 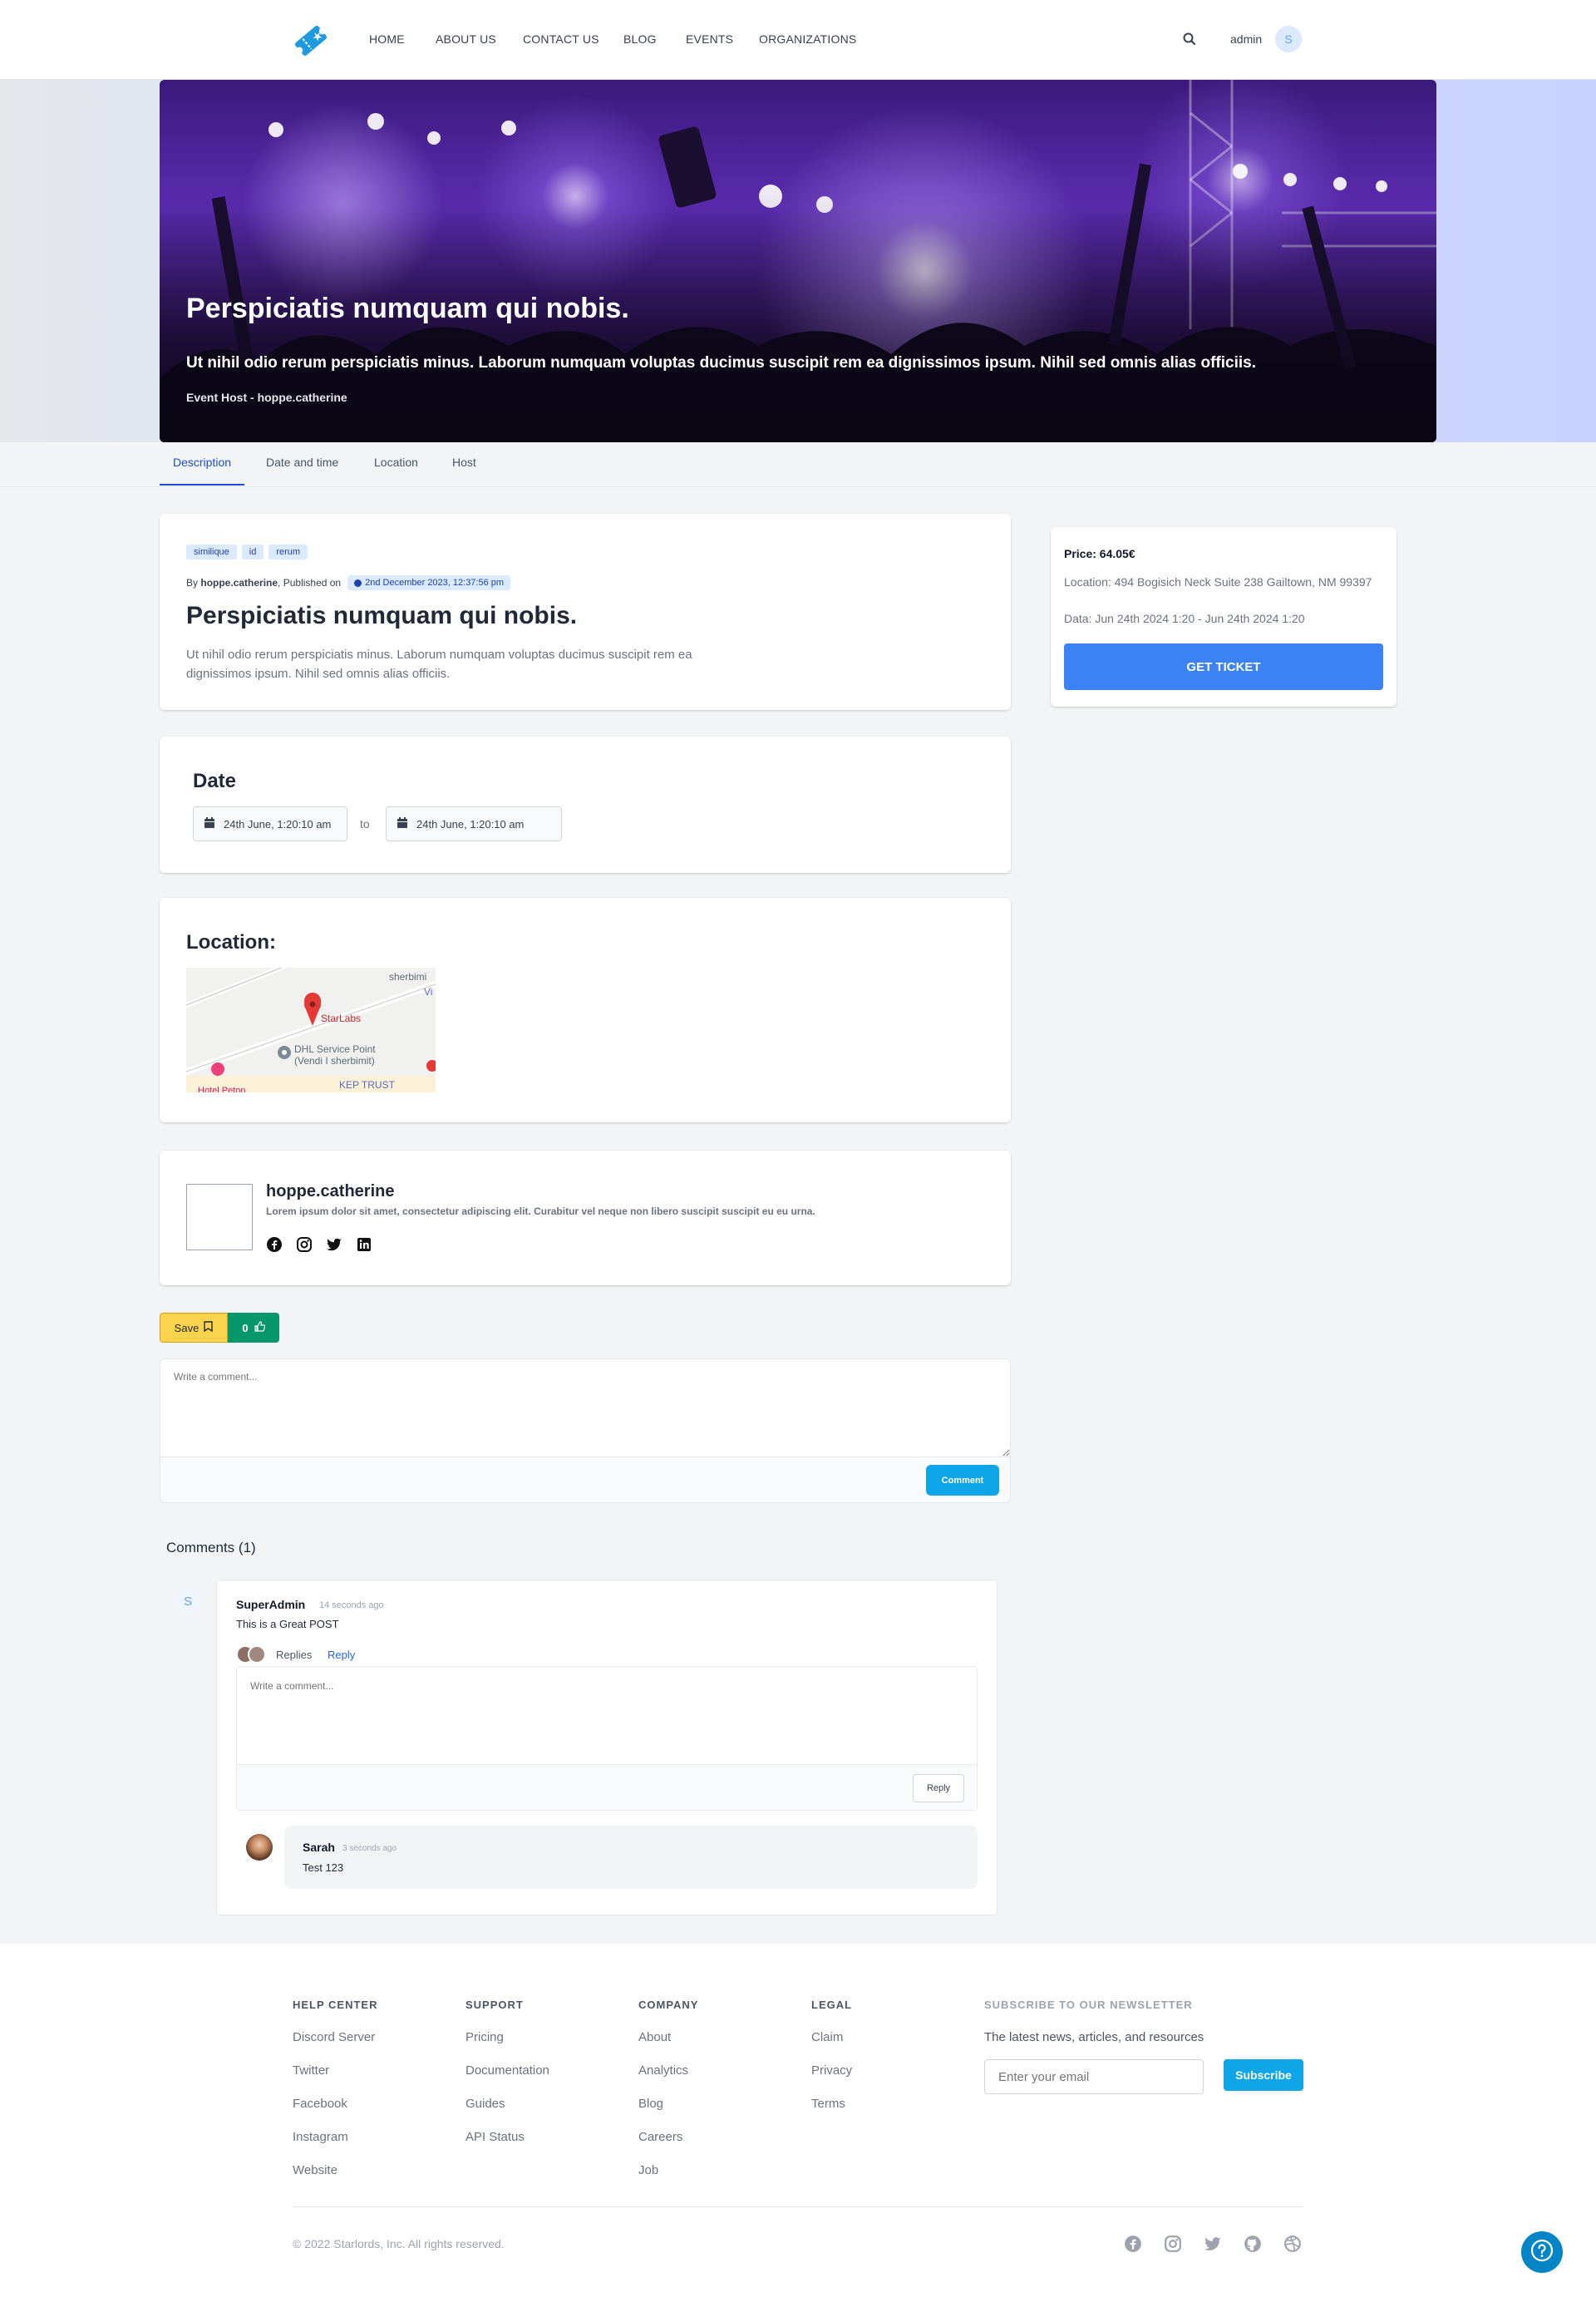 I want to click on post-title: Perspiciatis numquam qui nobis., so click(x=382, y=615).